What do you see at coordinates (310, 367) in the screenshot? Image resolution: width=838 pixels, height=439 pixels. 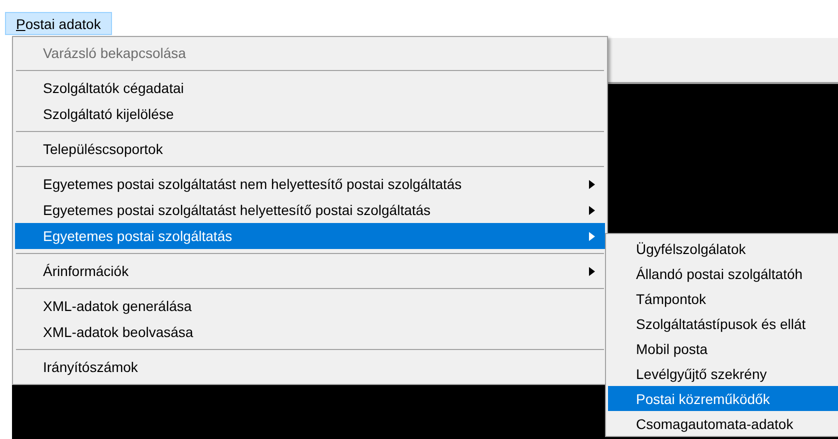 I see `menu-item: Irányítószámok` at bounding box center [310, 367].